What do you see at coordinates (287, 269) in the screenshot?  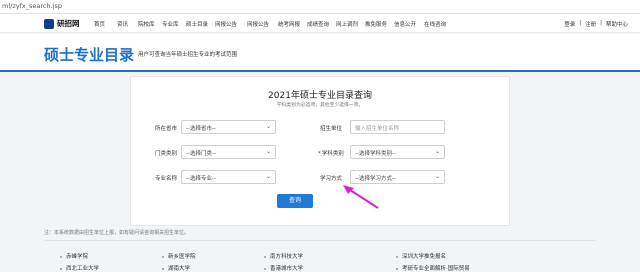 I see `school-name: 香港城市大学` at bounding box center [287, 269].